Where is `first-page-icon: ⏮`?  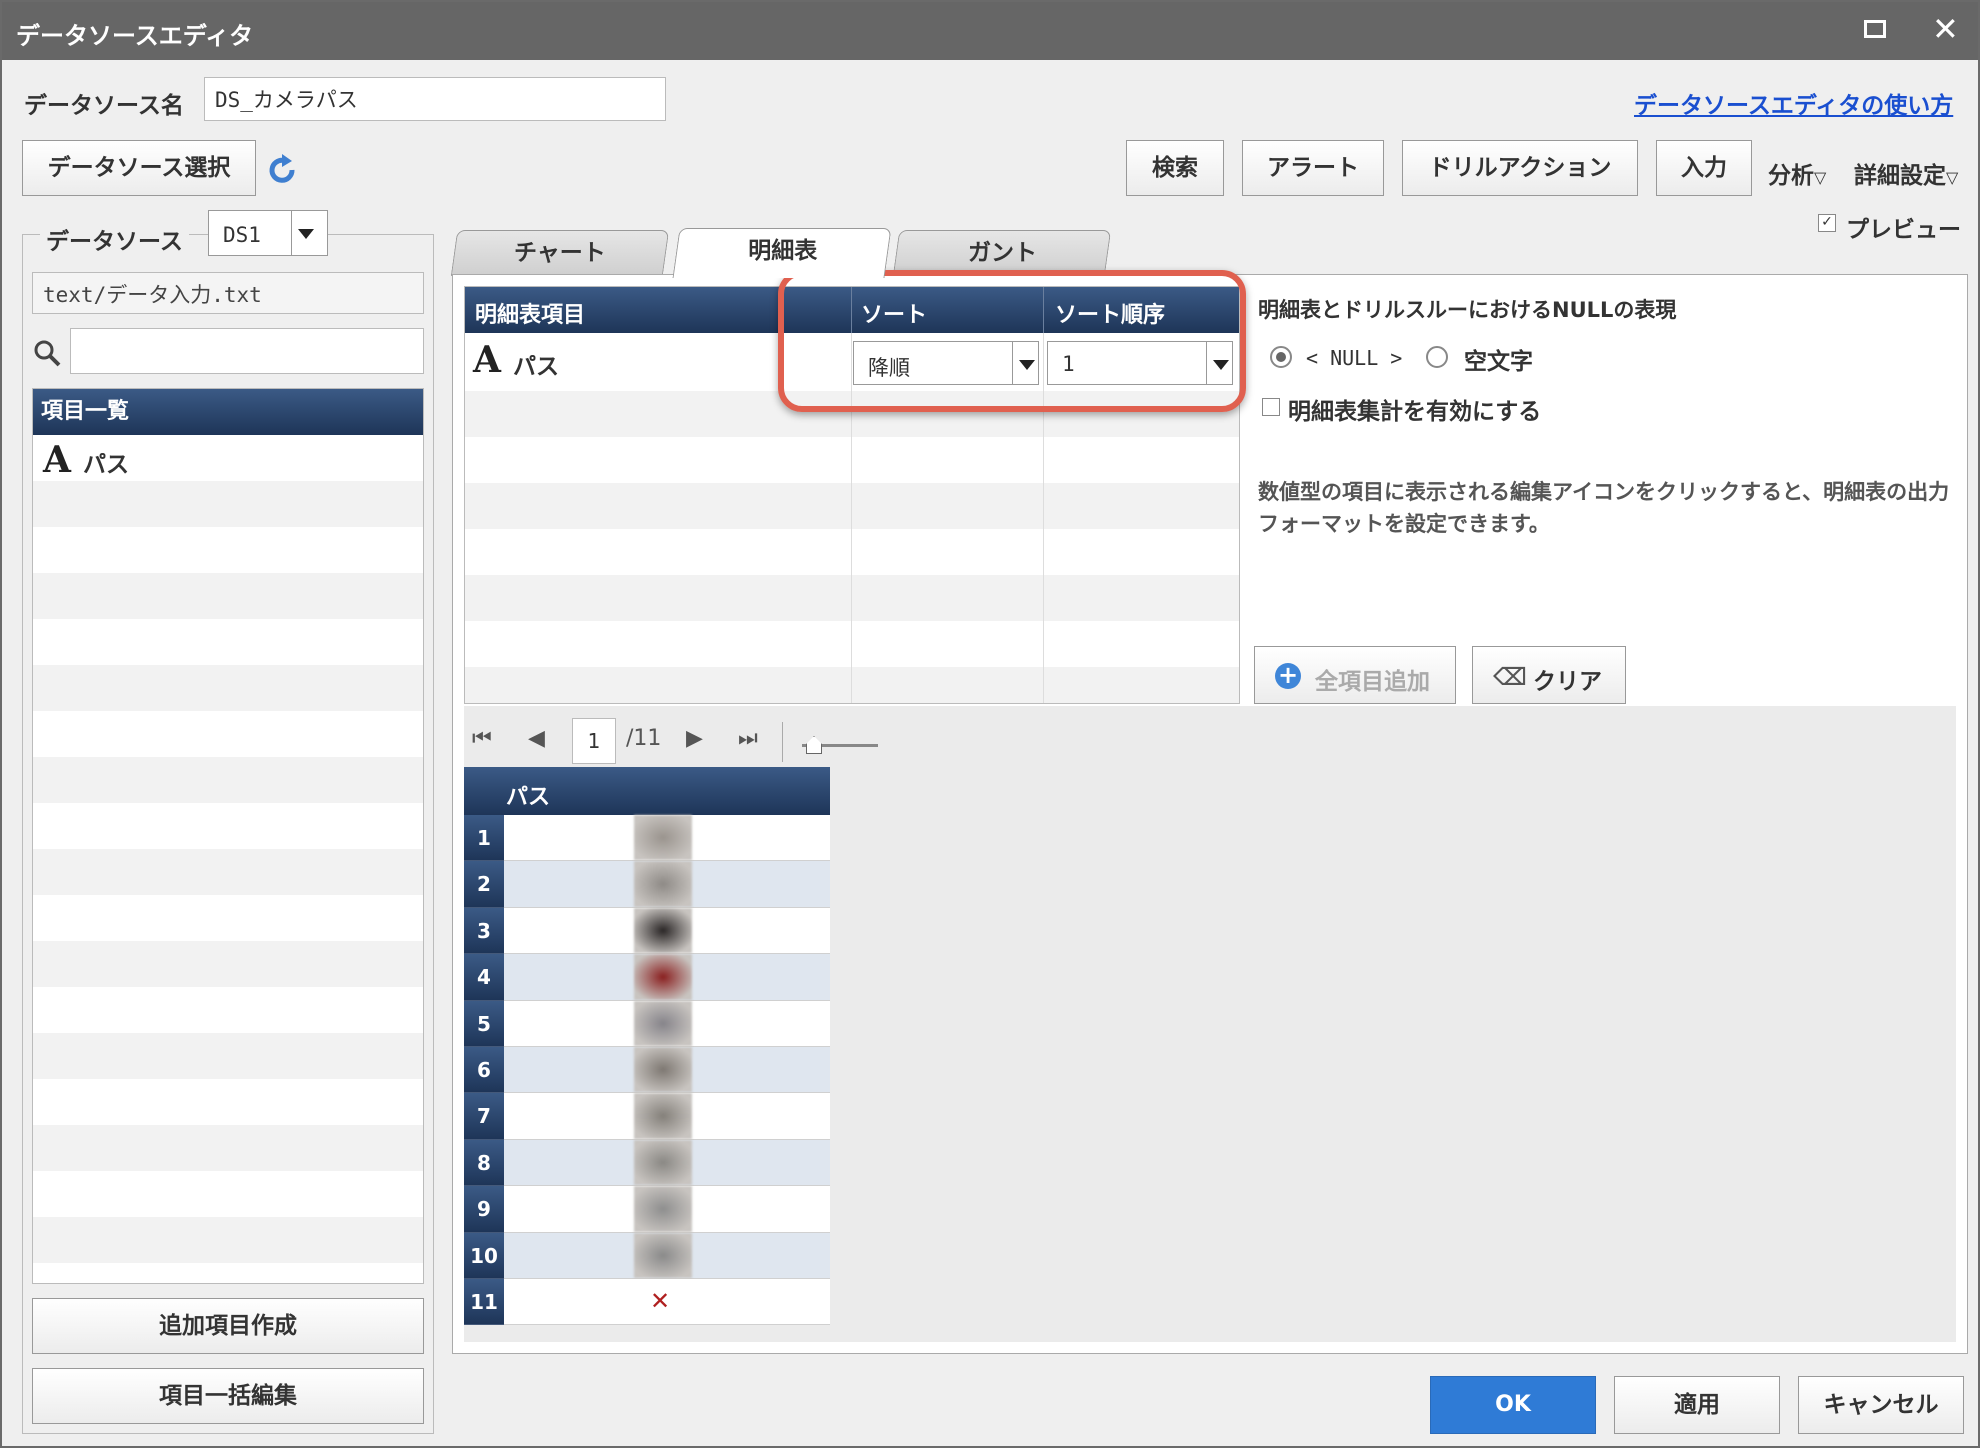 first-page-icon: ⏮ is located at coordinates (482, 738).